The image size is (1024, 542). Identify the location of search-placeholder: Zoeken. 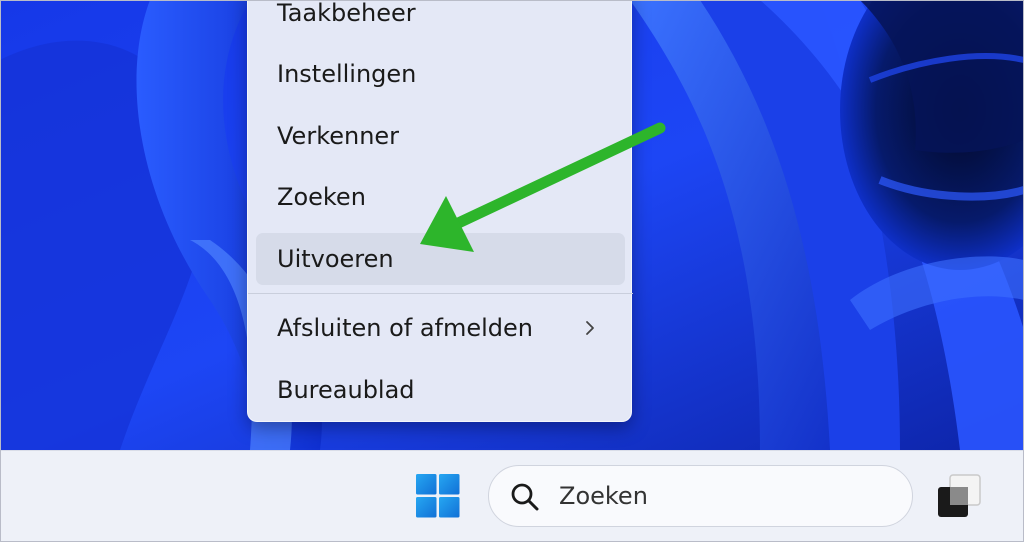
(603, 496).